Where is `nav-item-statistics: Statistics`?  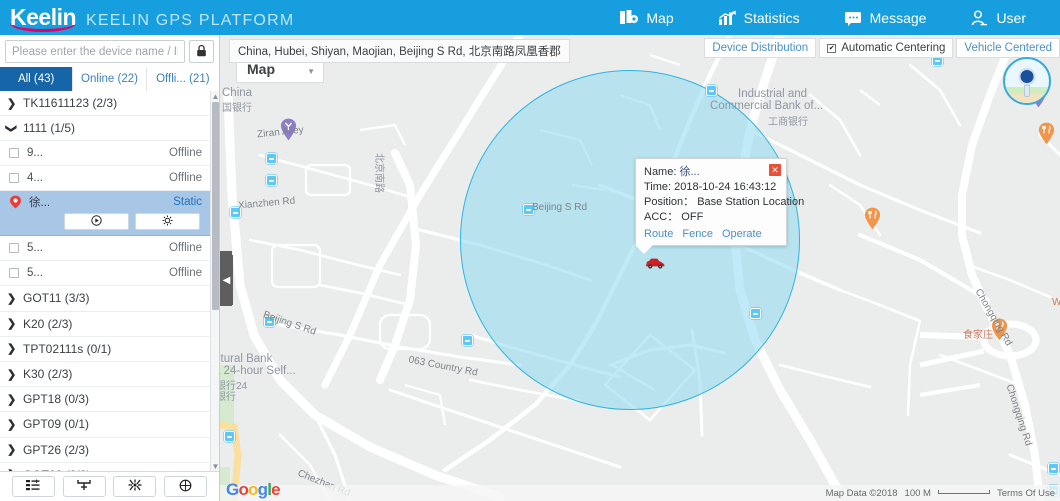 nav-item-statistics: Statistics is located at coordinates (759, 17).